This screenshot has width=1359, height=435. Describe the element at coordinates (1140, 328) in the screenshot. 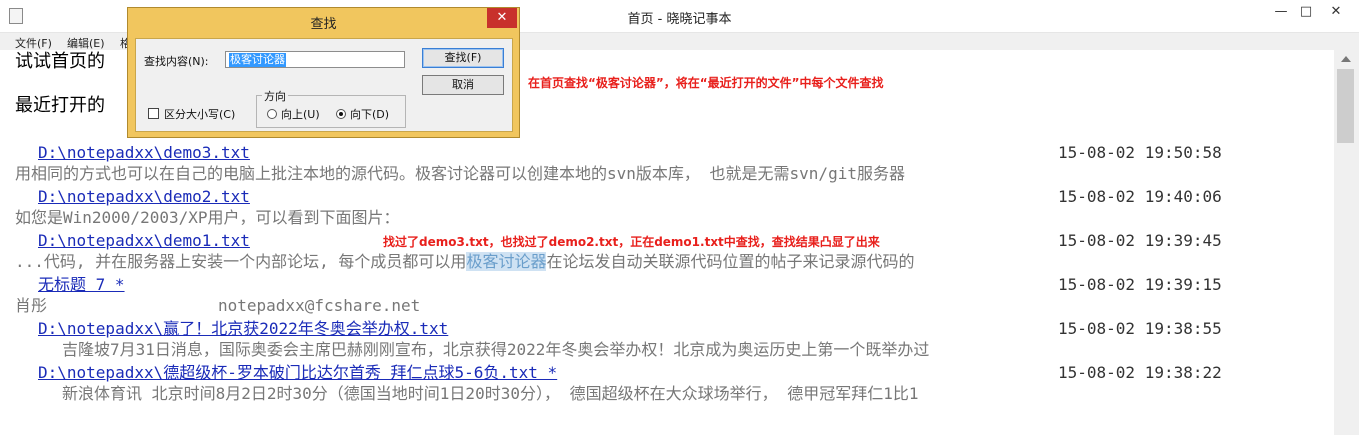

I see `recent-file-time: 15-08-02 19:38:55` at that location.